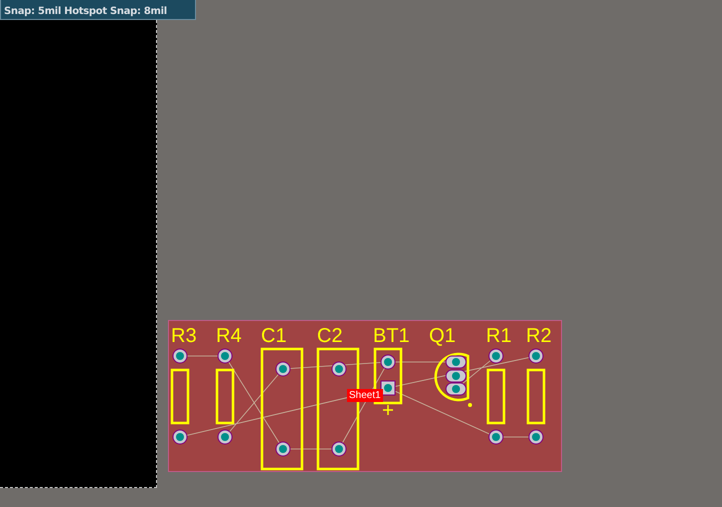 Image resolution: width=722 pixels, height=507 pixels. Describe the element at coordinates (365, 395) in the screenshot. I see `sheet-label: Sheet1` at that location.